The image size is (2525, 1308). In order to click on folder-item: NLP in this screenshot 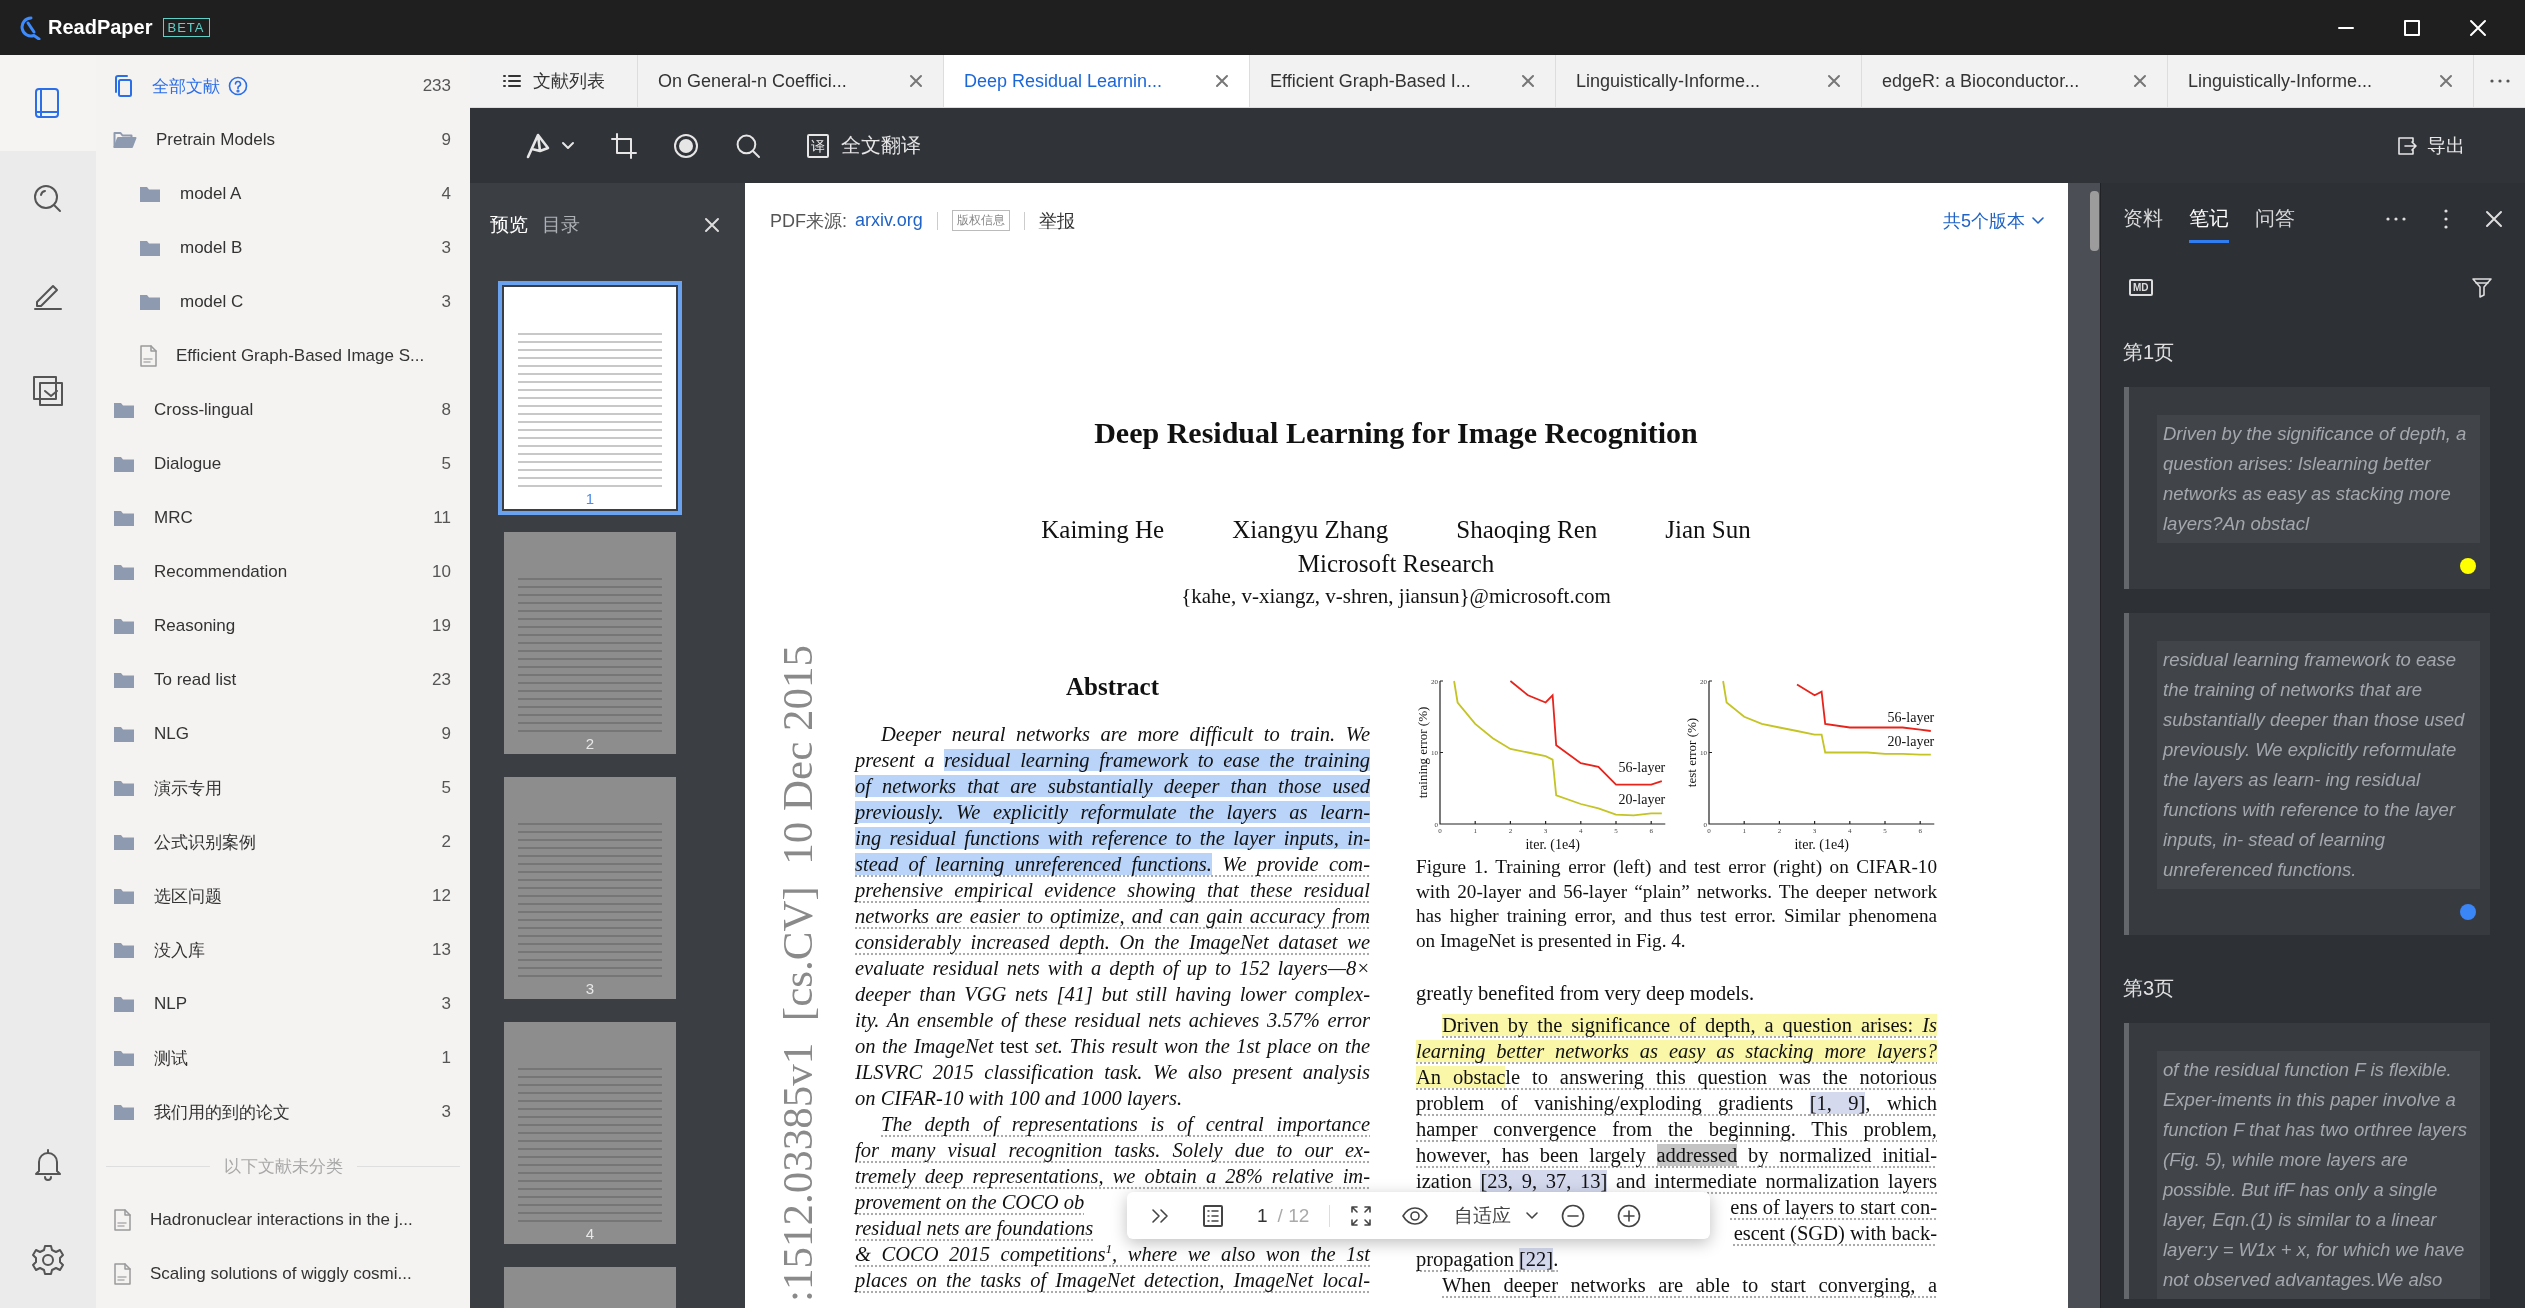, I will do `click(171, 1004)`.